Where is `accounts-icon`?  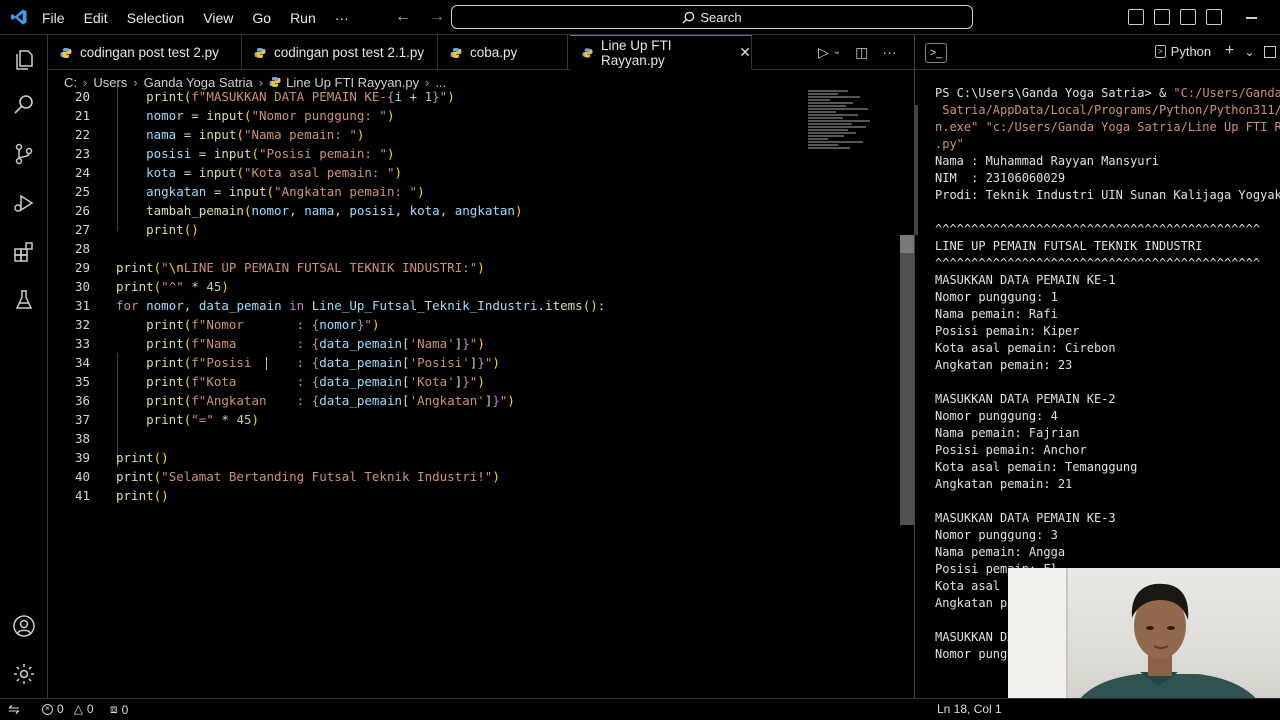
accounts-icon is located at coordinates (24, 626).